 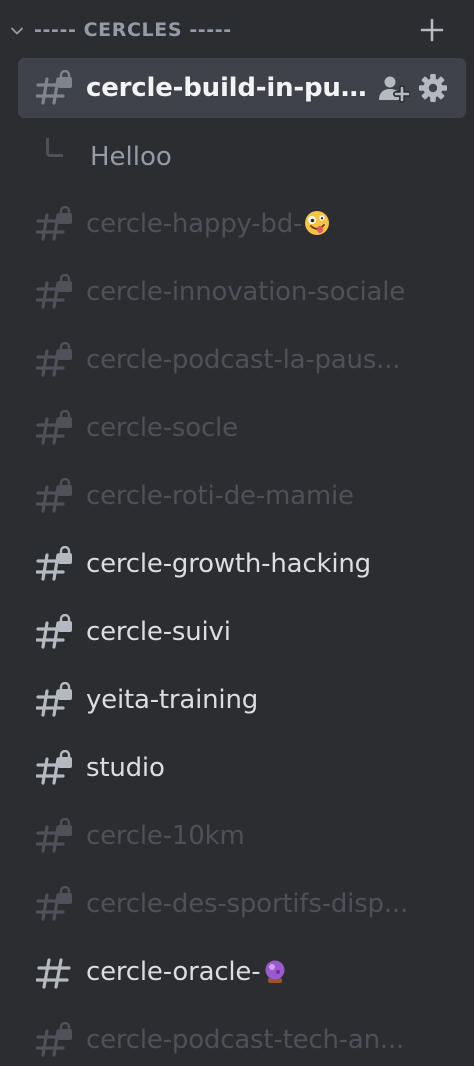 I want to click on channel-name-text: yeita-training, so click(x=172, y=700).